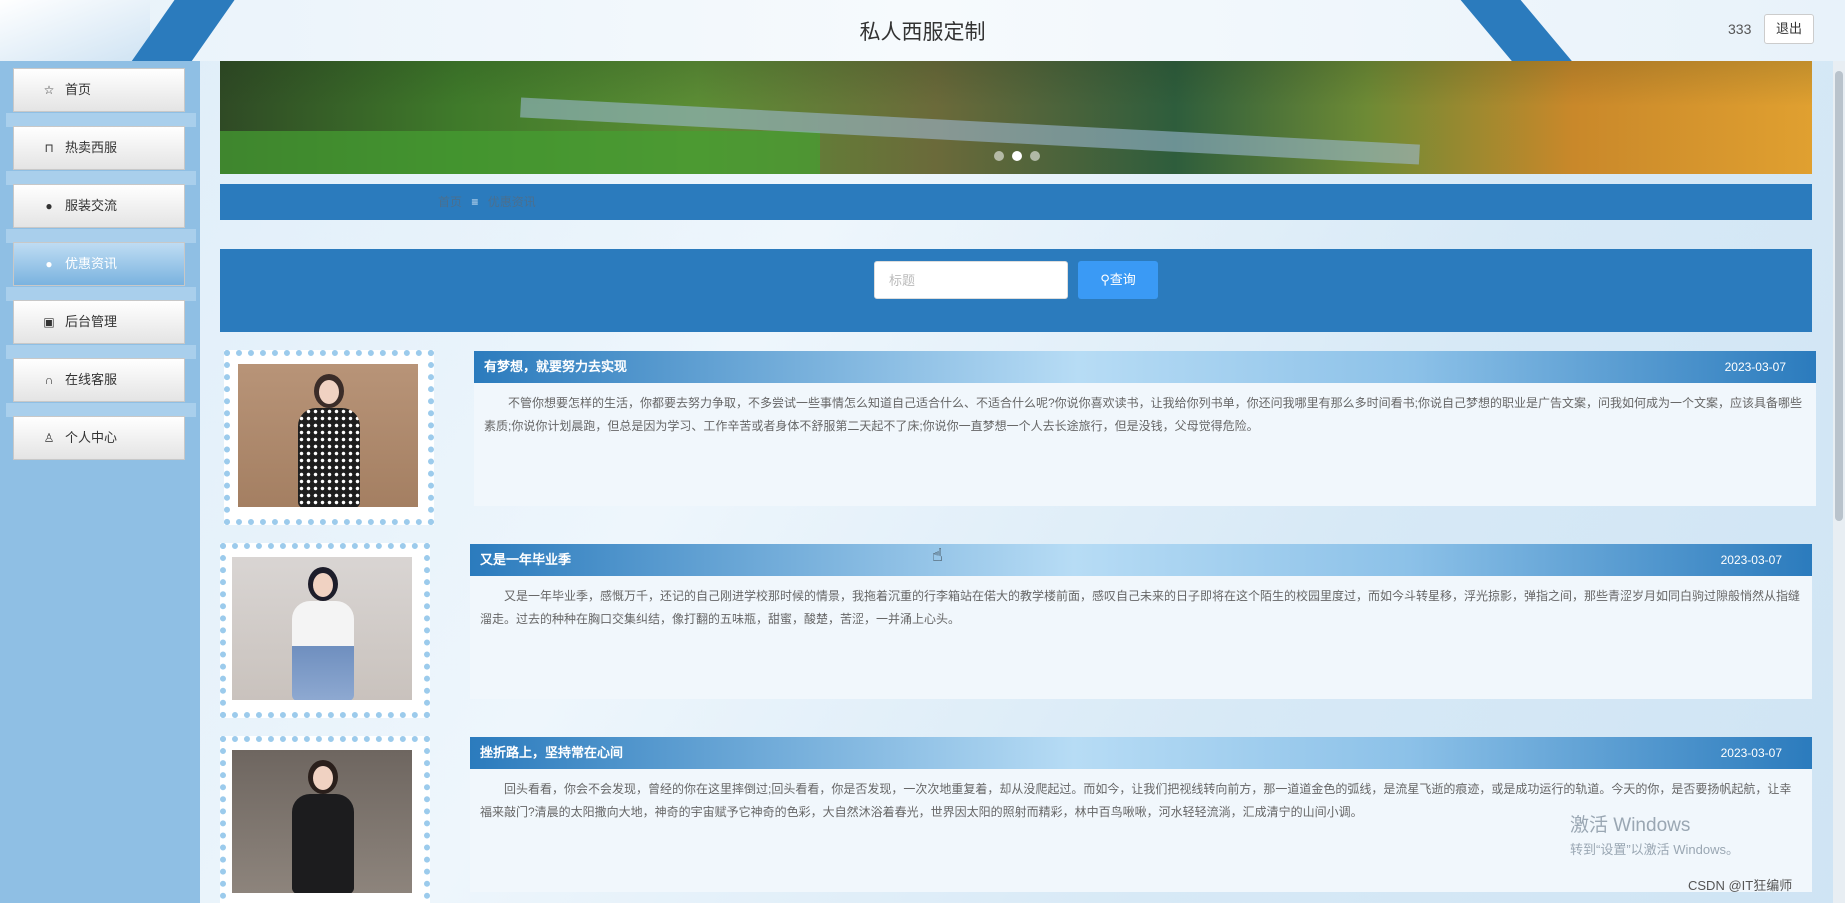  I want to click on news-title-bar: 又是一年毕业季 2023-03-07, so click(1141, 560).